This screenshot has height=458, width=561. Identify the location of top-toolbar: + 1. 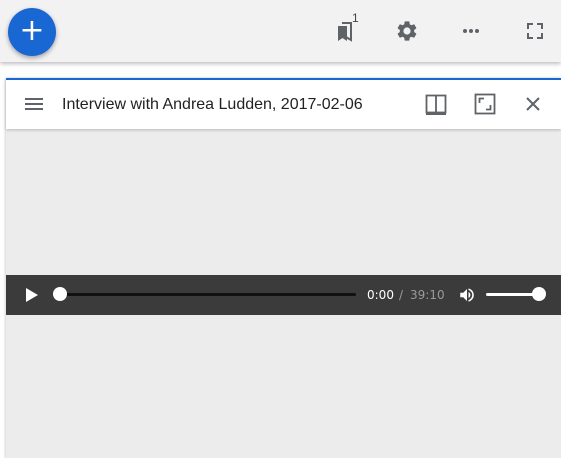
(280, 31).